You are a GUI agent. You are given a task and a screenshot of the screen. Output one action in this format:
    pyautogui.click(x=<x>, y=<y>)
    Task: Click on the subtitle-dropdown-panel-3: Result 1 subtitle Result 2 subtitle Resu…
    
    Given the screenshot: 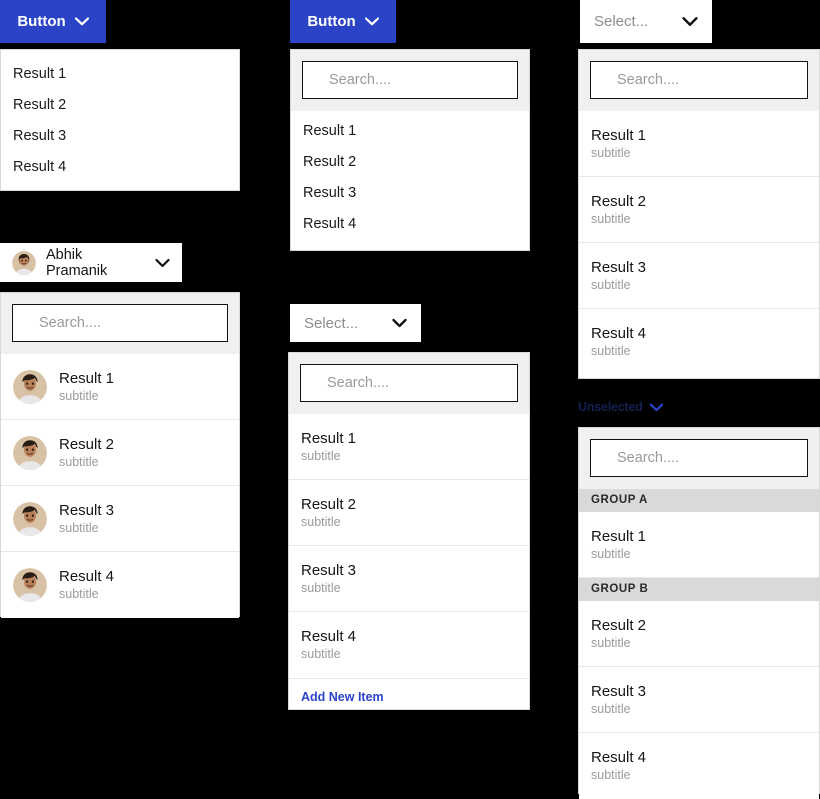 What is the action you would take?
    pyautogui.click(x=699, y=214)
    